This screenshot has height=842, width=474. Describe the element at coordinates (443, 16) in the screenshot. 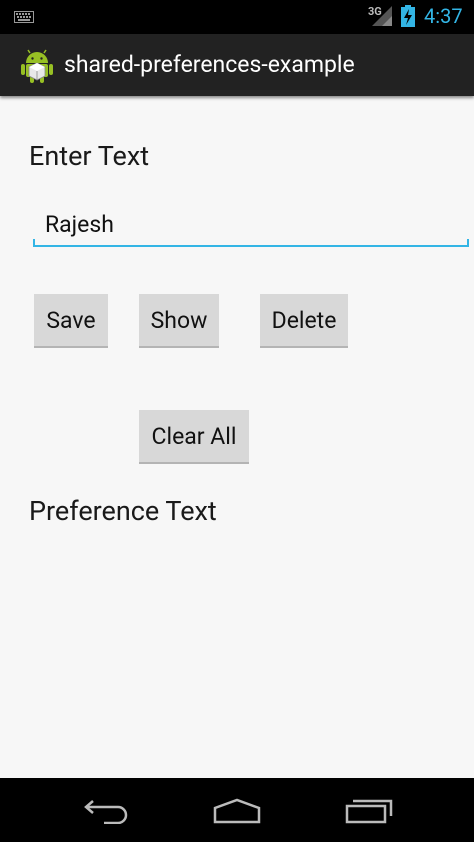

I see `clock: 4:37` at that location.